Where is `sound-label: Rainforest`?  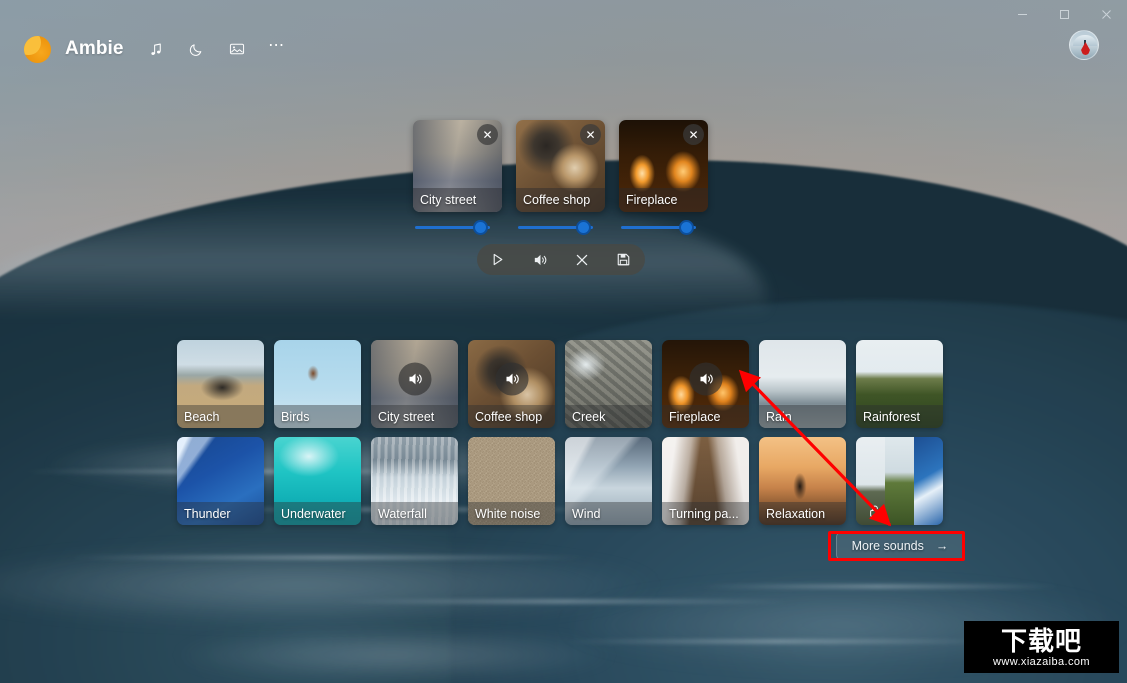 sound-label: Rainforest is located at coordinates (899, 416).